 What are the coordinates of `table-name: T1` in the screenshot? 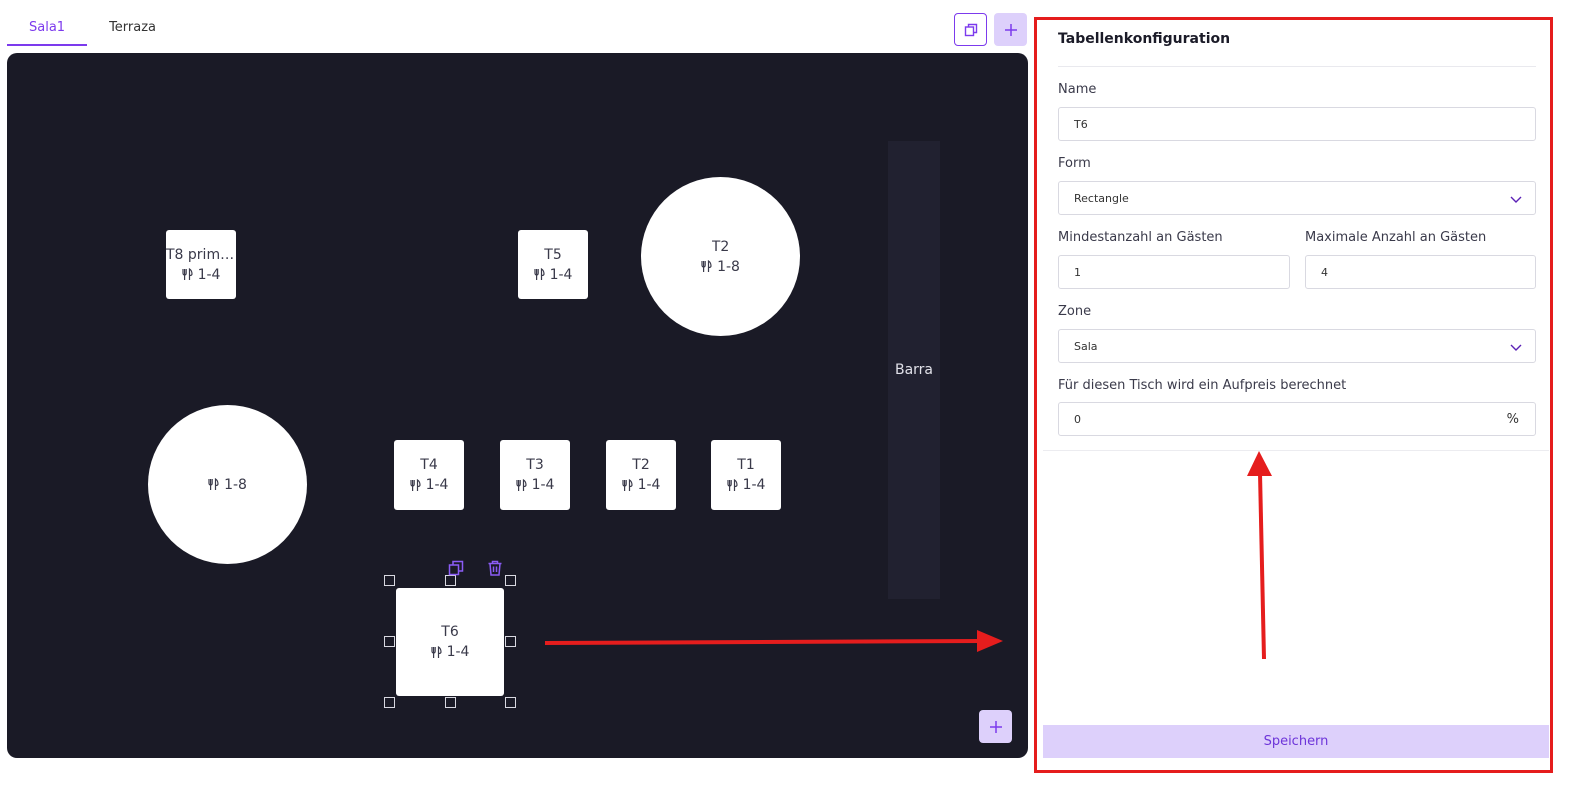 It's located at (746, 465).